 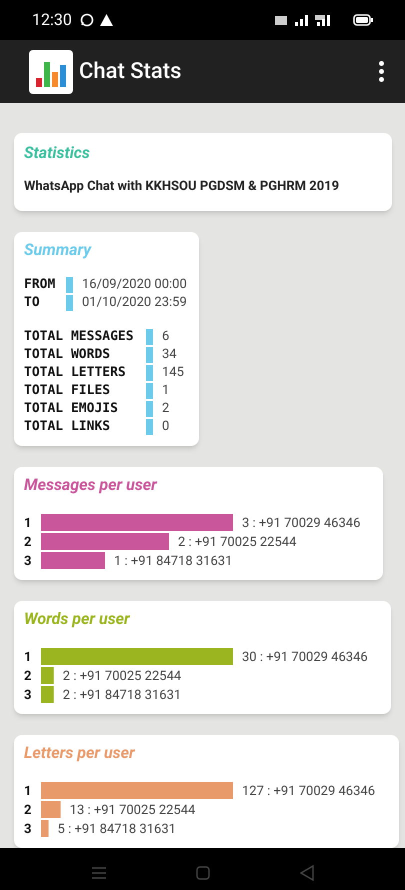 I want to click on warning-icon, so click(x=106, y=20).